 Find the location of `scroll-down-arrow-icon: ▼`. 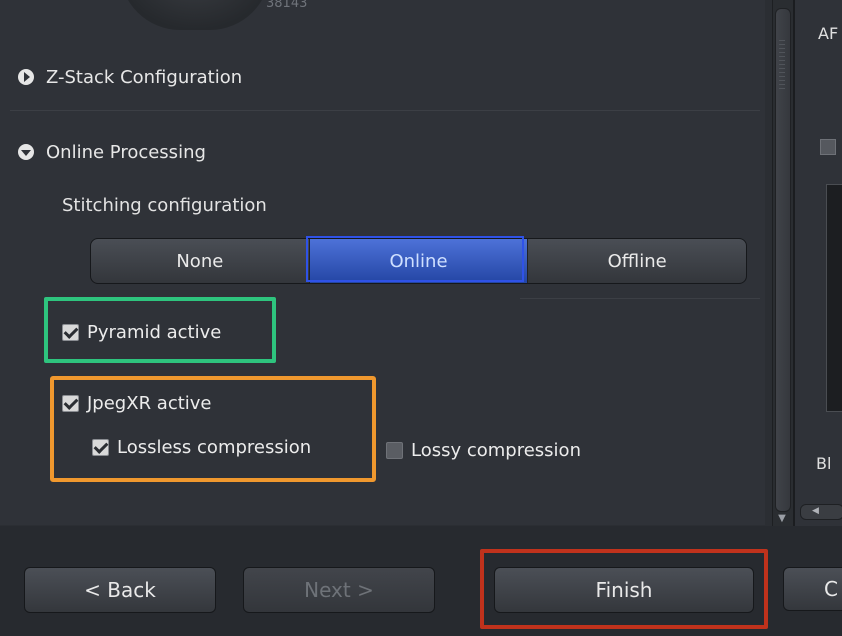

scroll-down-arrow-icon: ▼ is located at coordinates (782, 519).